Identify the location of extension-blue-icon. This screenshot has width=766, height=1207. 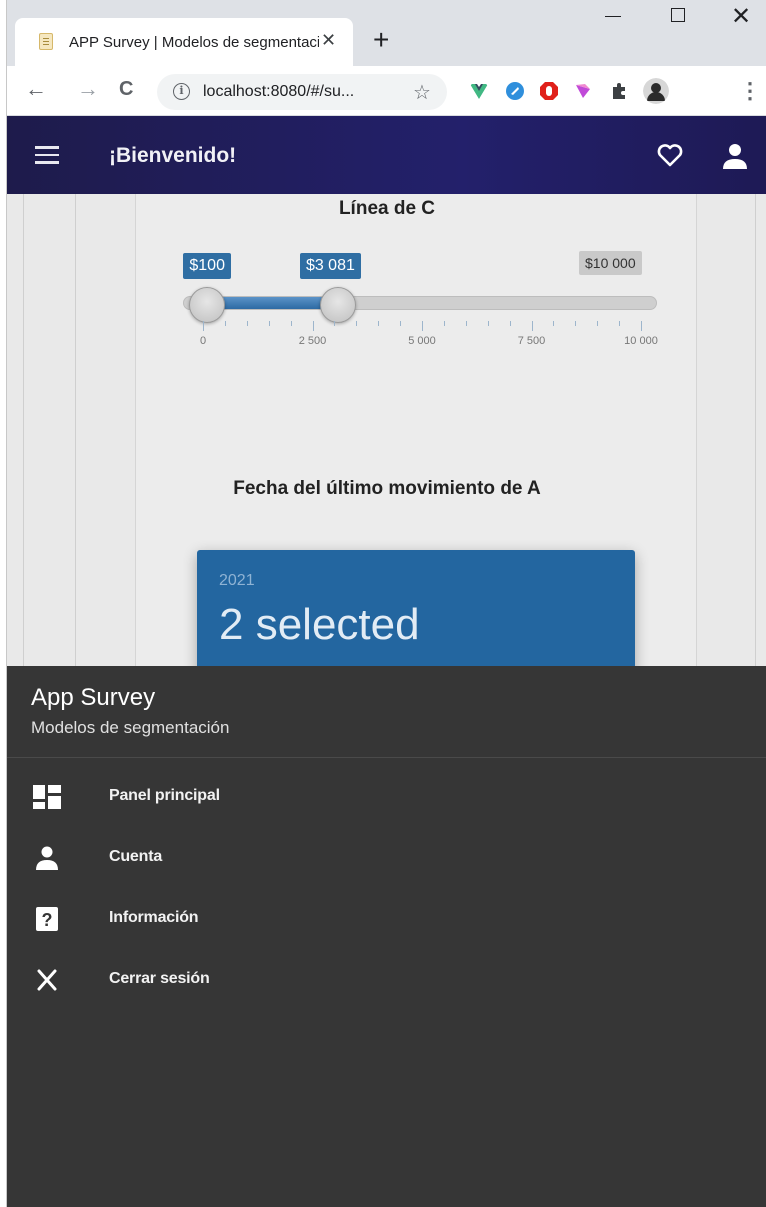
(515, 91).